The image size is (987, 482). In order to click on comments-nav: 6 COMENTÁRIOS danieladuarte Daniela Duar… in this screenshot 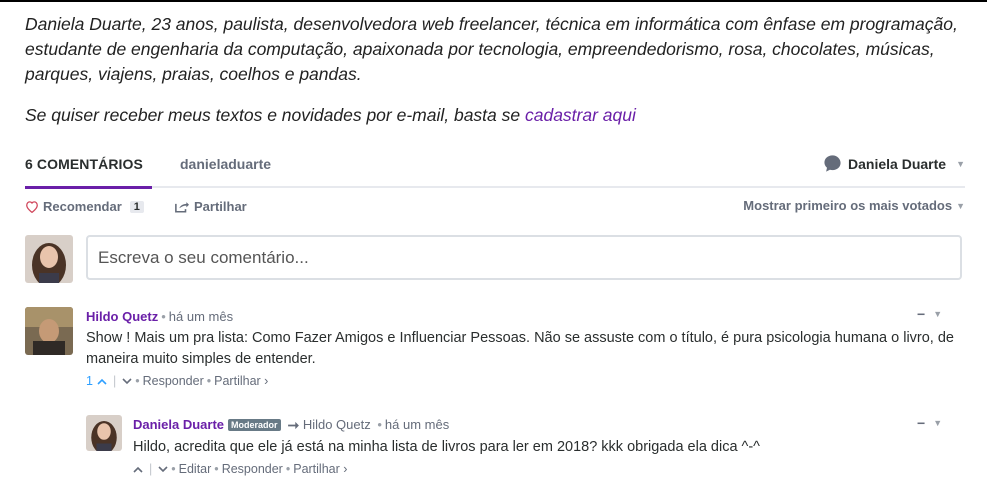, I will do `click(495, 169)`.